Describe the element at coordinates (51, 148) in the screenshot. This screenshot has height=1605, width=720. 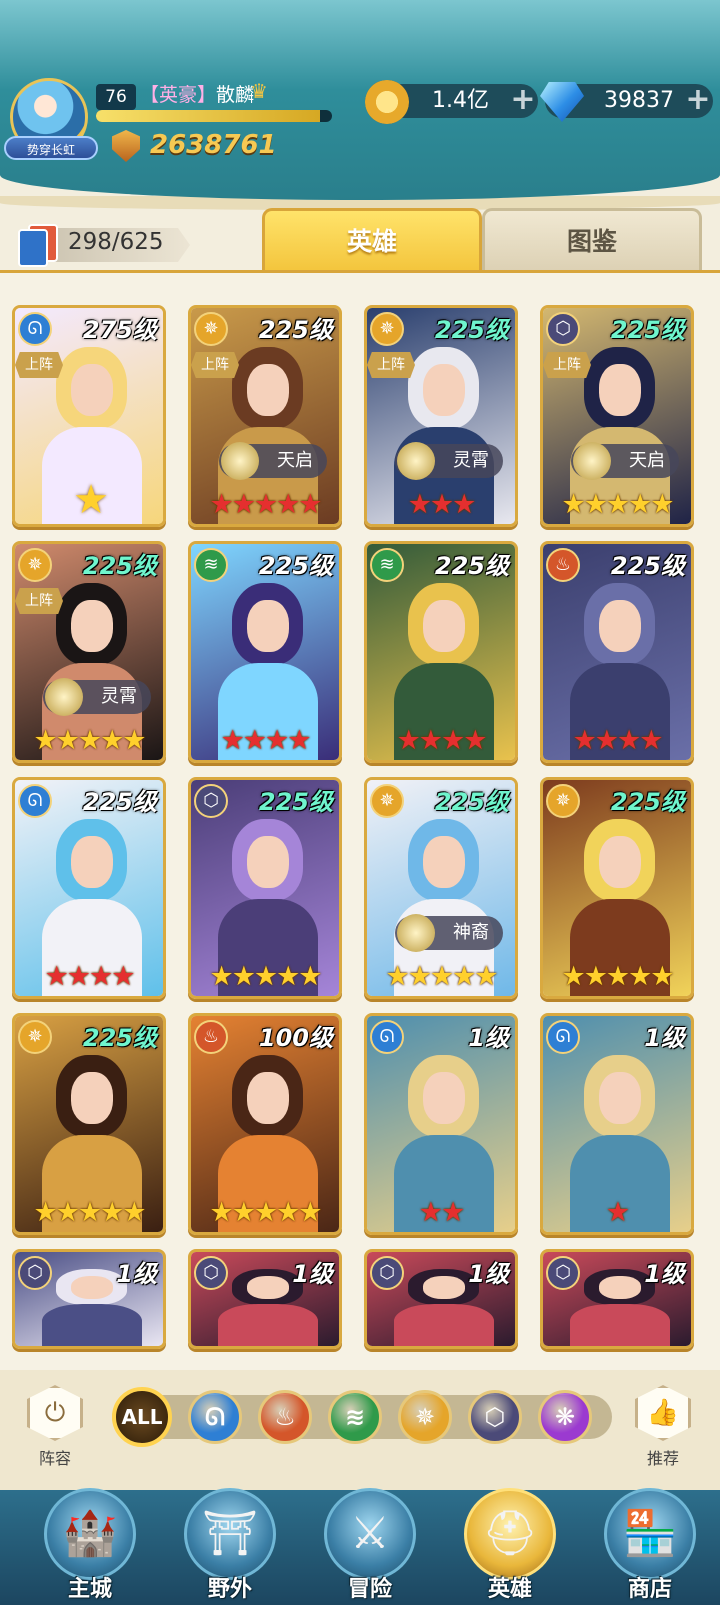
I see `avatar-title-tag: 势穿长虹` at that location.